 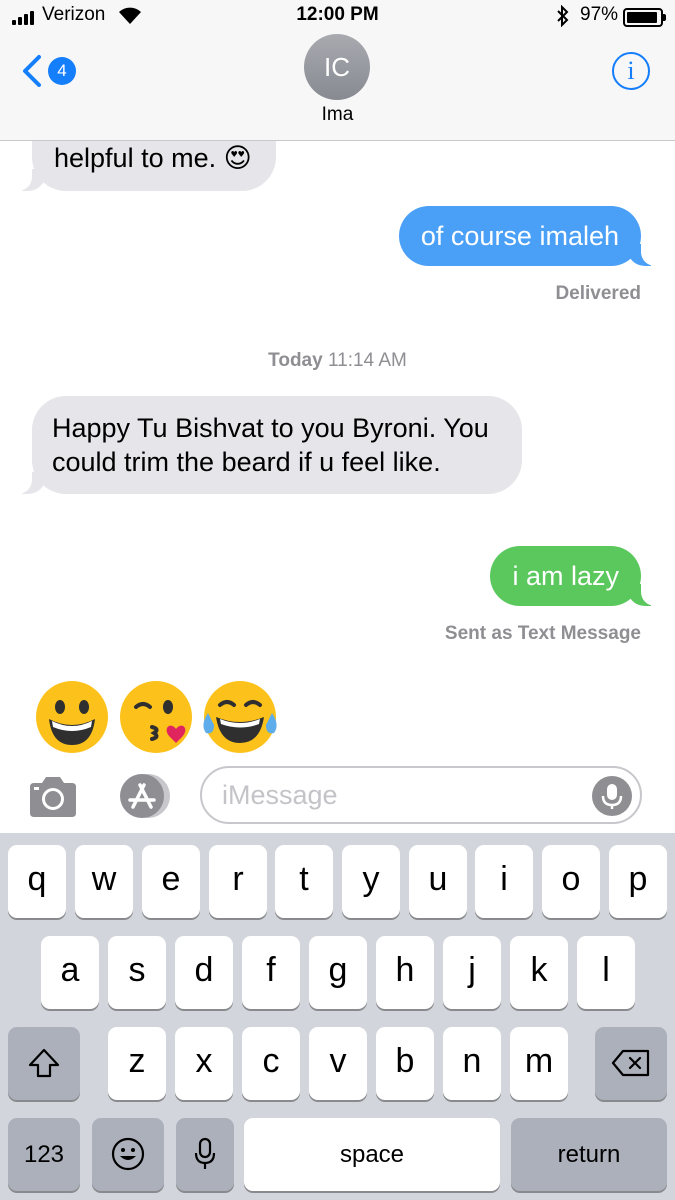 What do you see at coordinates (32, 71) in the screenshot?
I see `chevron-left-icon` at bounding box center [32, 71].